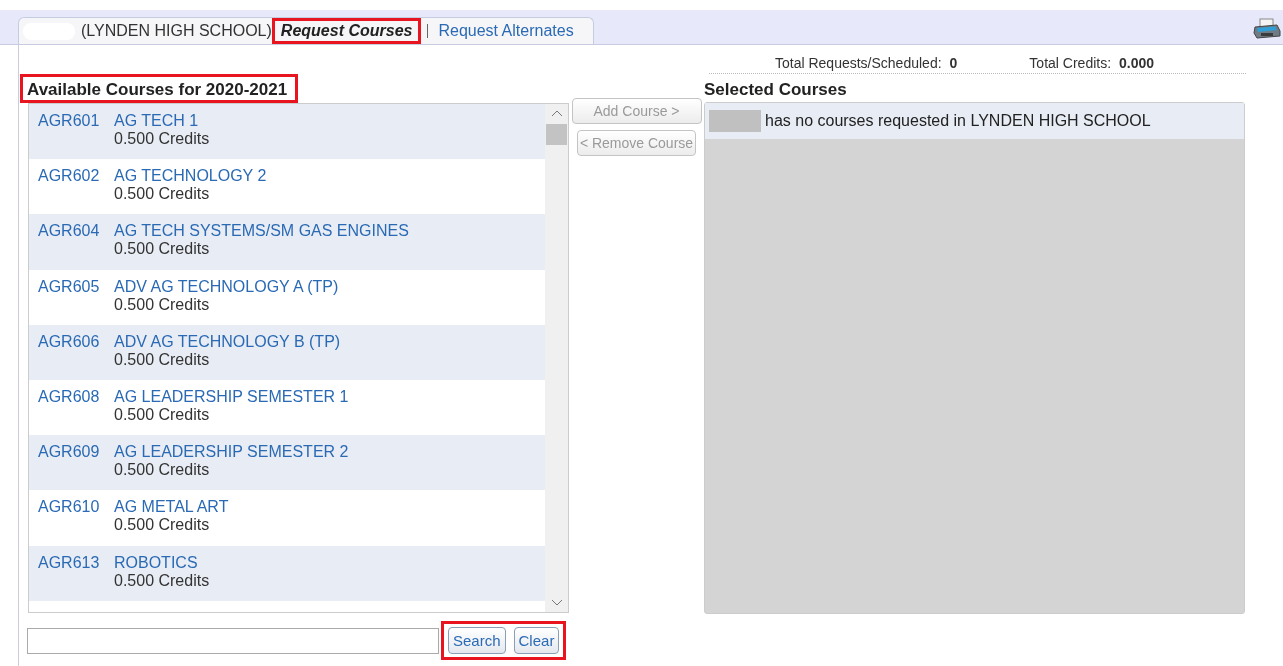 The width and height of the screenshot is (1283, 666). What do you see at coordinates (261, 231) in the screenshot?
I see `course-title: AG TECH SYSTEMS/SM GAS ENGINES` at bounding box center [261, 231].